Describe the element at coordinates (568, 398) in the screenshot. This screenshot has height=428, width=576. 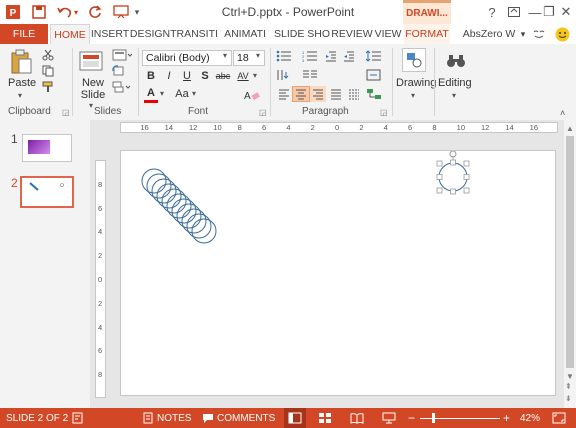
I see `next-slide-icon: ⇟` at that location.